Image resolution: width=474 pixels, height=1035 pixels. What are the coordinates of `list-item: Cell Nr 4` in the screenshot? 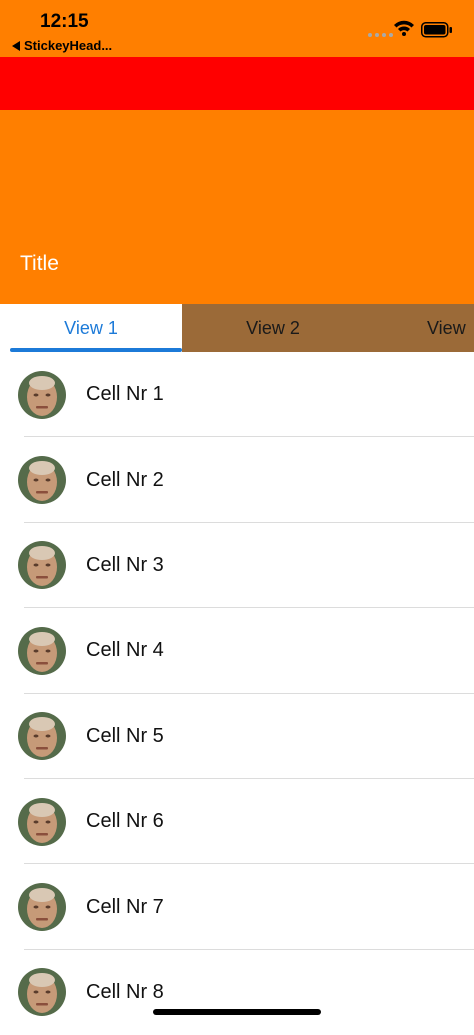 It's located at (237, 651).